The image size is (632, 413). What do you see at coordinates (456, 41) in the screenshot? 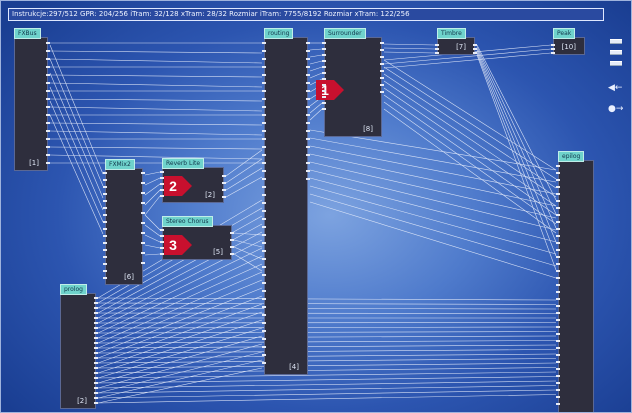
I see `timbre-block: Timbre [7]` at bounding box center [456, 41].